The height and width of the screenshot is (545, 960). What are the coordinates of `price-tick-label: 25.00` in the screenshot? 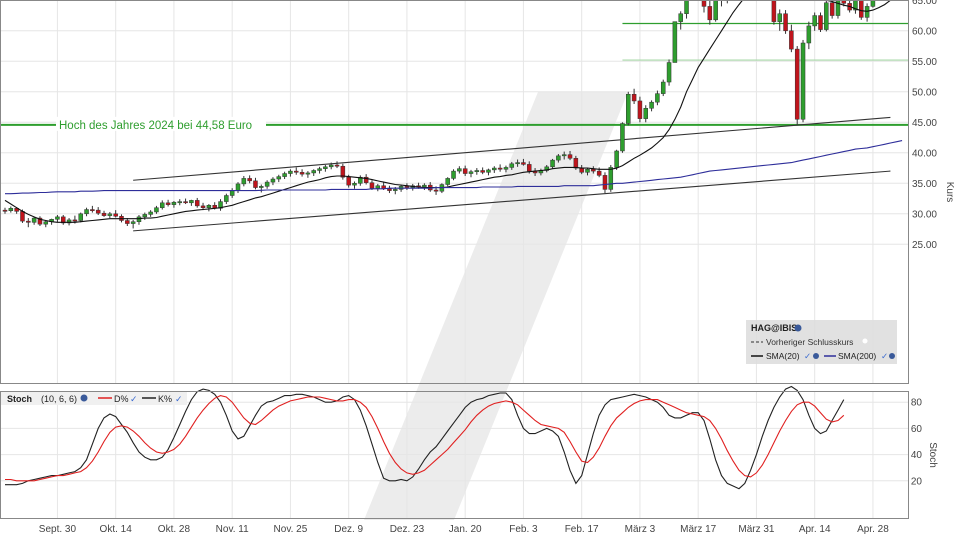 It's located at (924, 245).